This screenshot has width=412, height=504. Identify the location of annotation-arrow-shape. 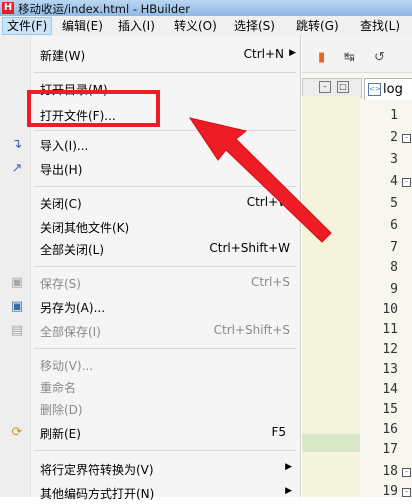
(260, 180).